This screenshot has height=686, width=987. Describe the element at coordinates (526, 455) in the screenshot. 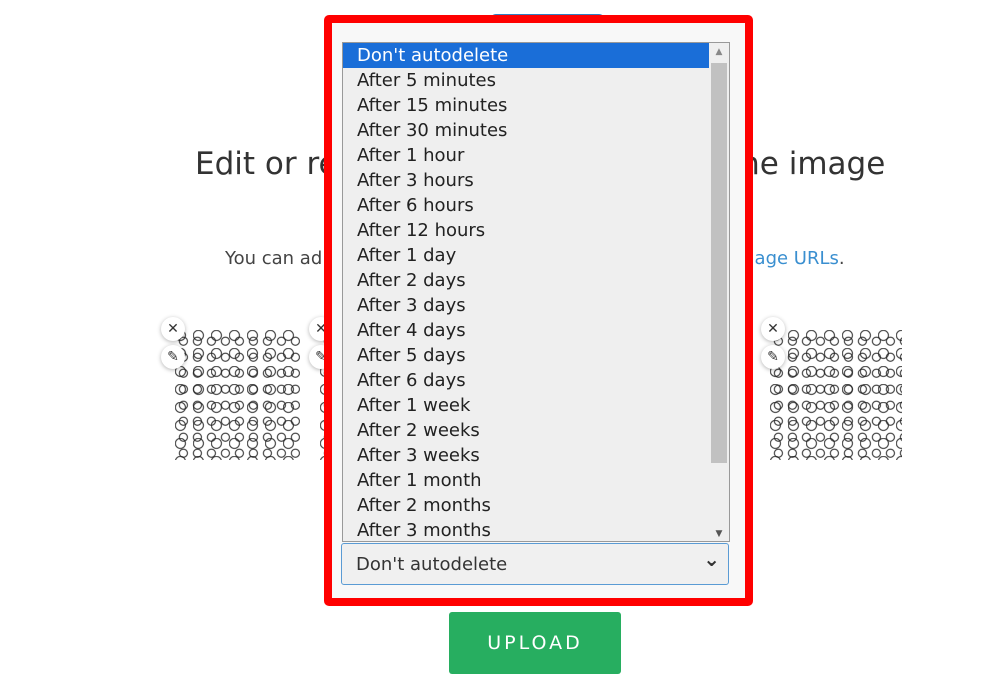

I see `autodelete-option: After 3 weeks` at that location.